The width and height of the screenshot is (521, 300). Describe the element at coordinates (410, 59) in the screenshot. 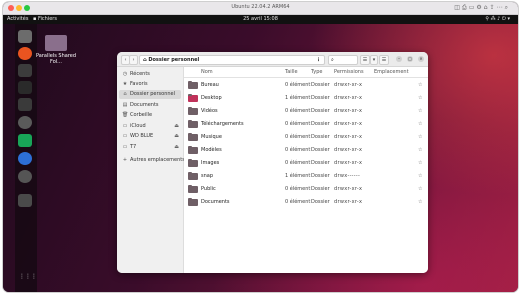

I see `window-maximize-button: □` at that location.